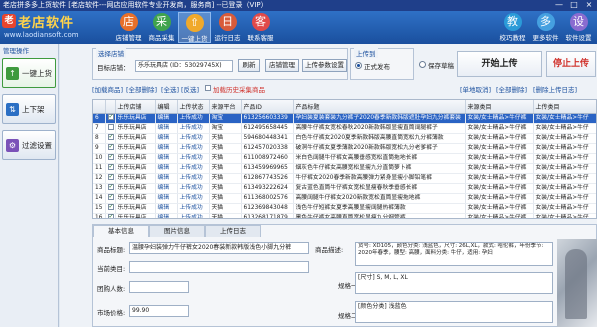  Describe the element at coordinates (574, 5) in the screenshot. I see `maximize-button: □` at that location.